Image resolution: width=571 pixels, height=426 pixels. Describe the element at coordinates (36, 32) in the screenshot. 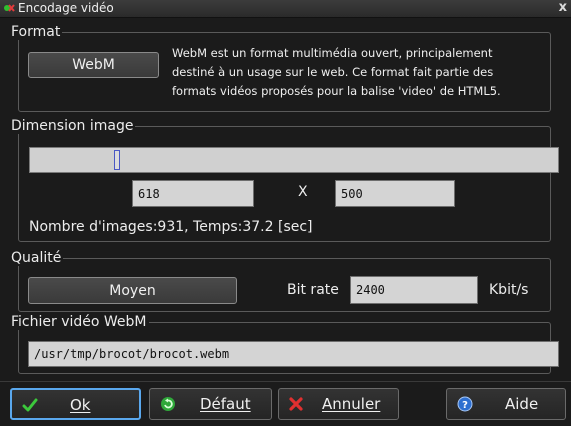

I see `format-legend: Format` at that location.